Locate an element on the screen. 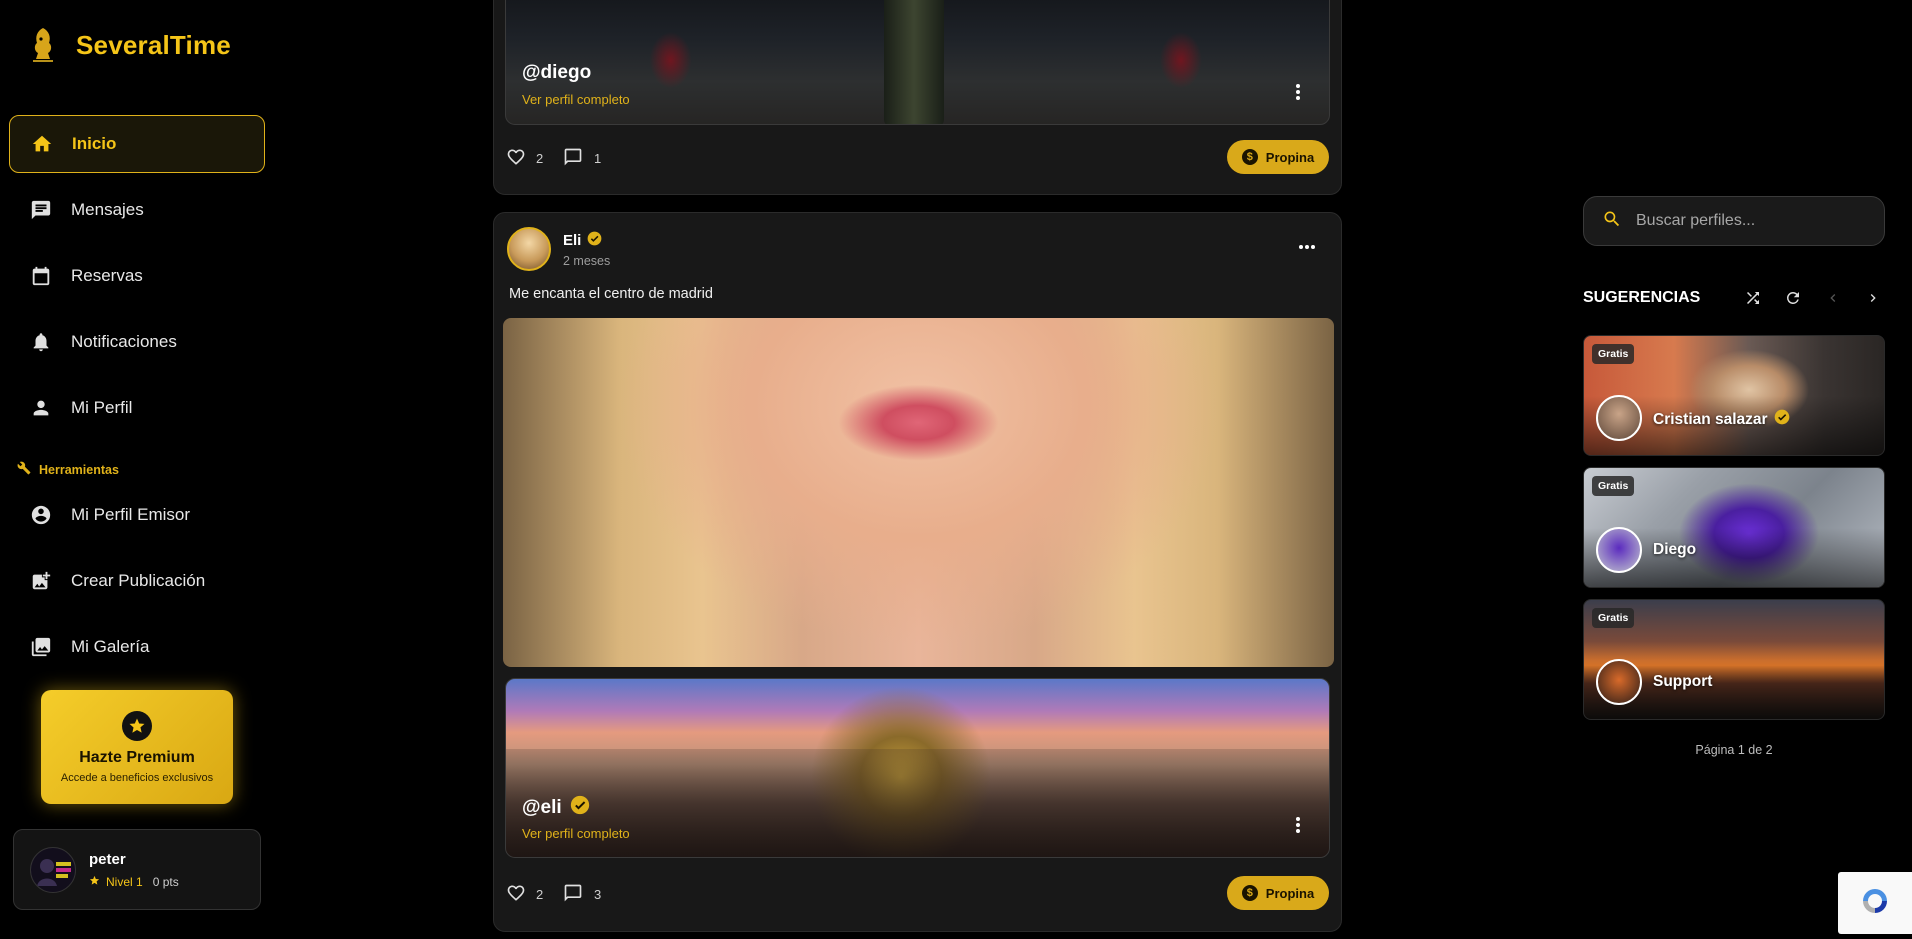 The image size is (1912, 939). user-name: peter is located at coordinates (107, 859).